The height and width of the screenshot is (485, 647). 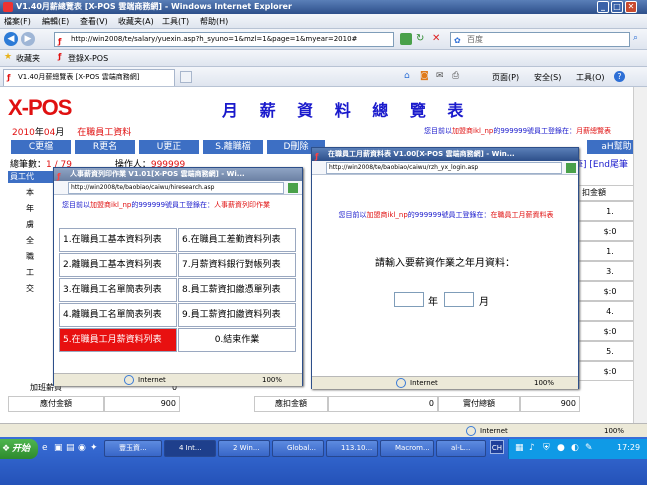 I want to click on tray-security-icon: ⛨, so click(x=546, y=448).